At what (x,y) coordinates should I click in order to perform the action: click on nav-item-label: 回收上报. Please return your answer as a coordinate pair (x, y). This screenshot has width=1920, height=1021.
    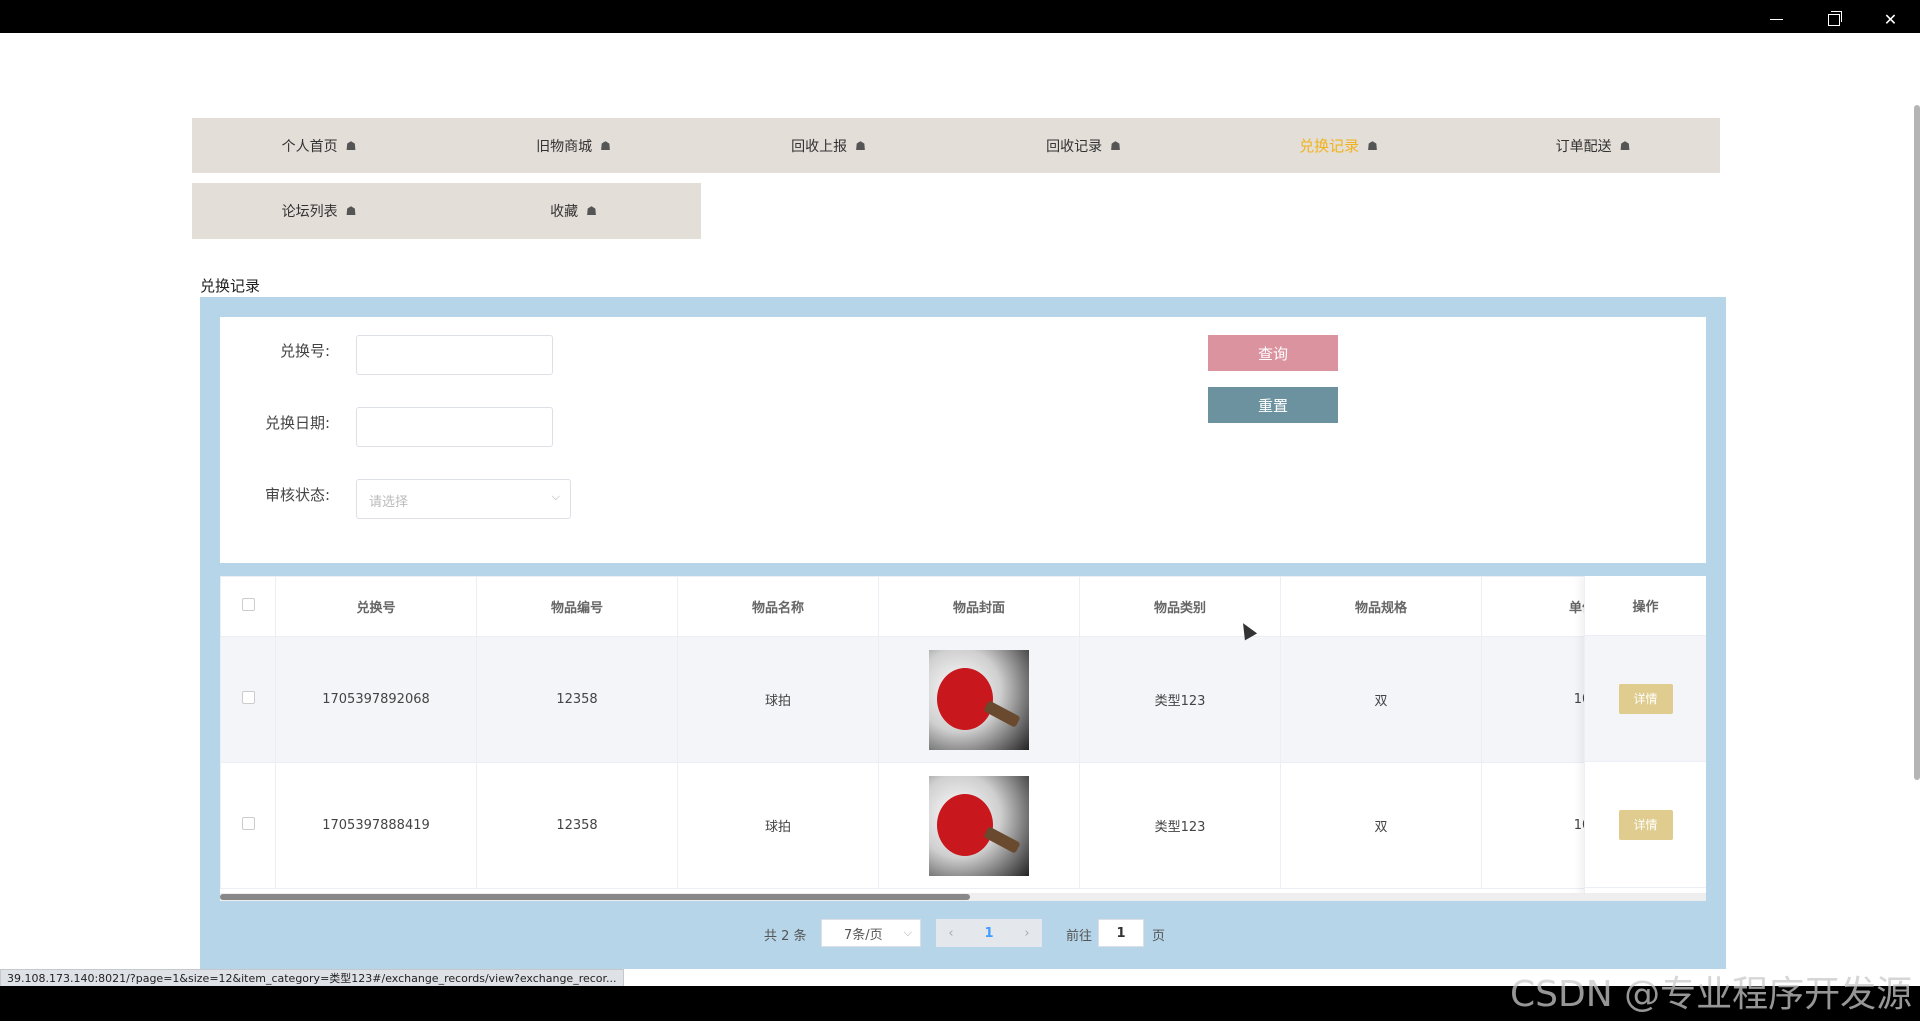
    Looking at the image, I should click on (819, 146).